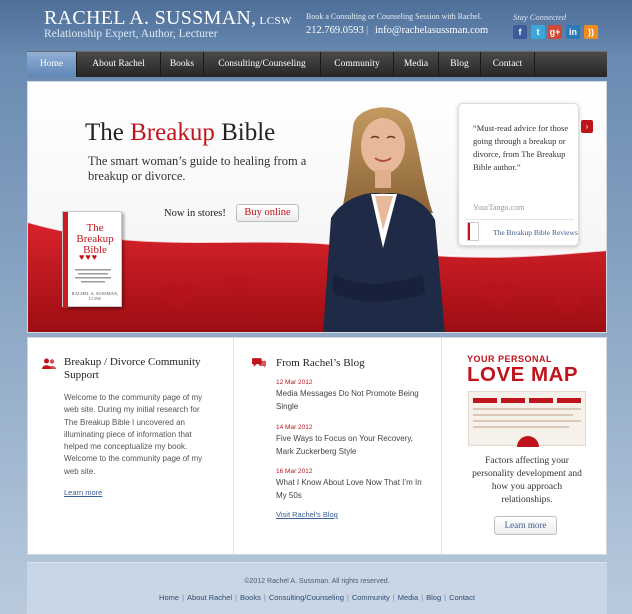  Describe the element at coordinates (416, 64) in the screenshot. I see `nav-item-media: Media` at that location.